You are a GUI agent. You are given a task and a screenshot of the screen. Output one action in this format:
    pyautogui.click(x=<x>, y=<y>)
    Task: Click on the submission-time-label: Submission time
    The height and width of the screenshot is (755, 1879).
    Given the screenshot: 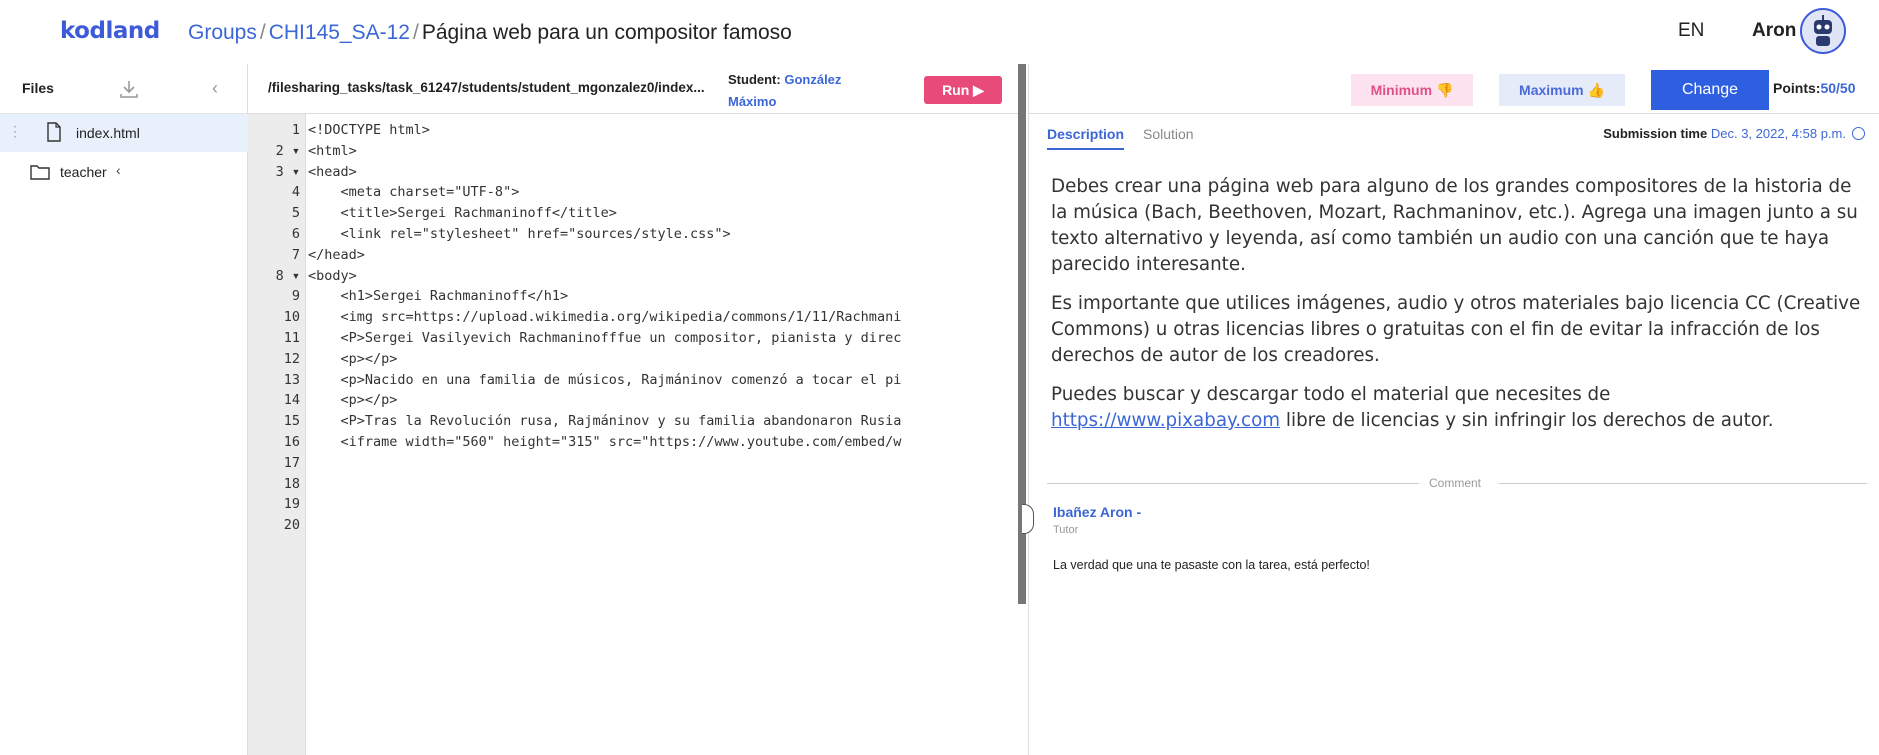 What is the action you would take?
    pyautogui.click(x=1655, y=133)
    